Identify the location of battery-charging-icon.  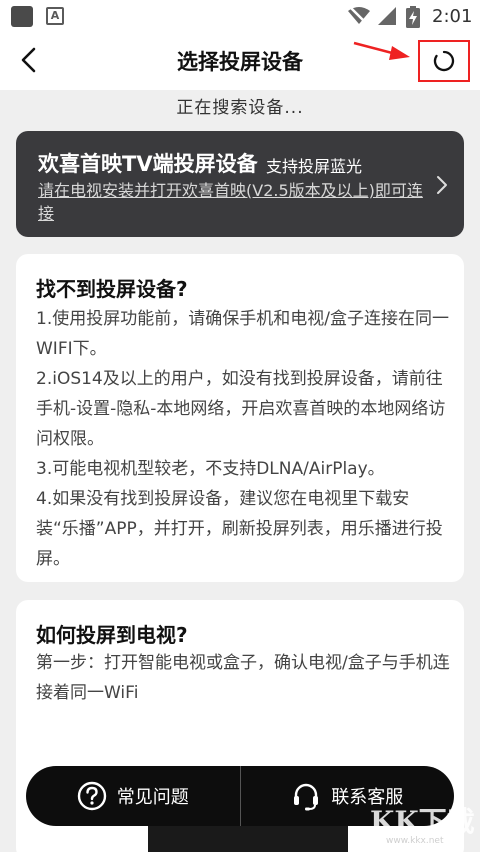
(413, 17).